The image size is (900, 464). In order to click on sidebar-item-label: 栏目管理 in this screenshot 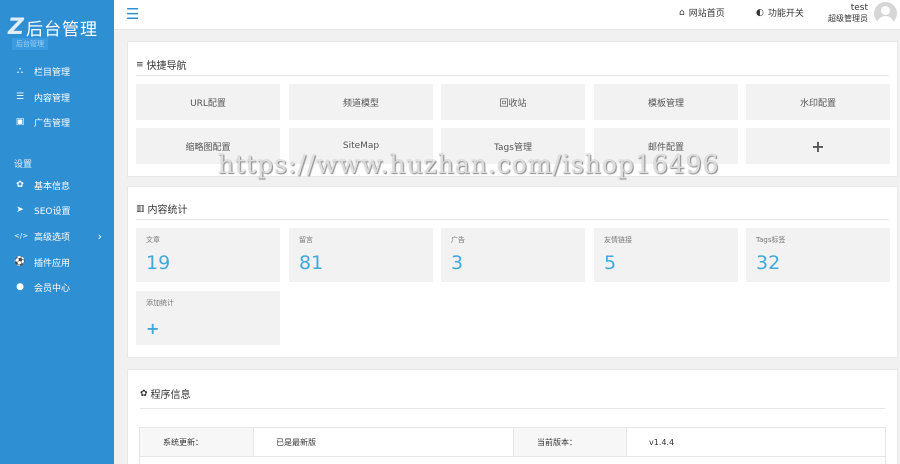, I will do `click(52, 72)`.